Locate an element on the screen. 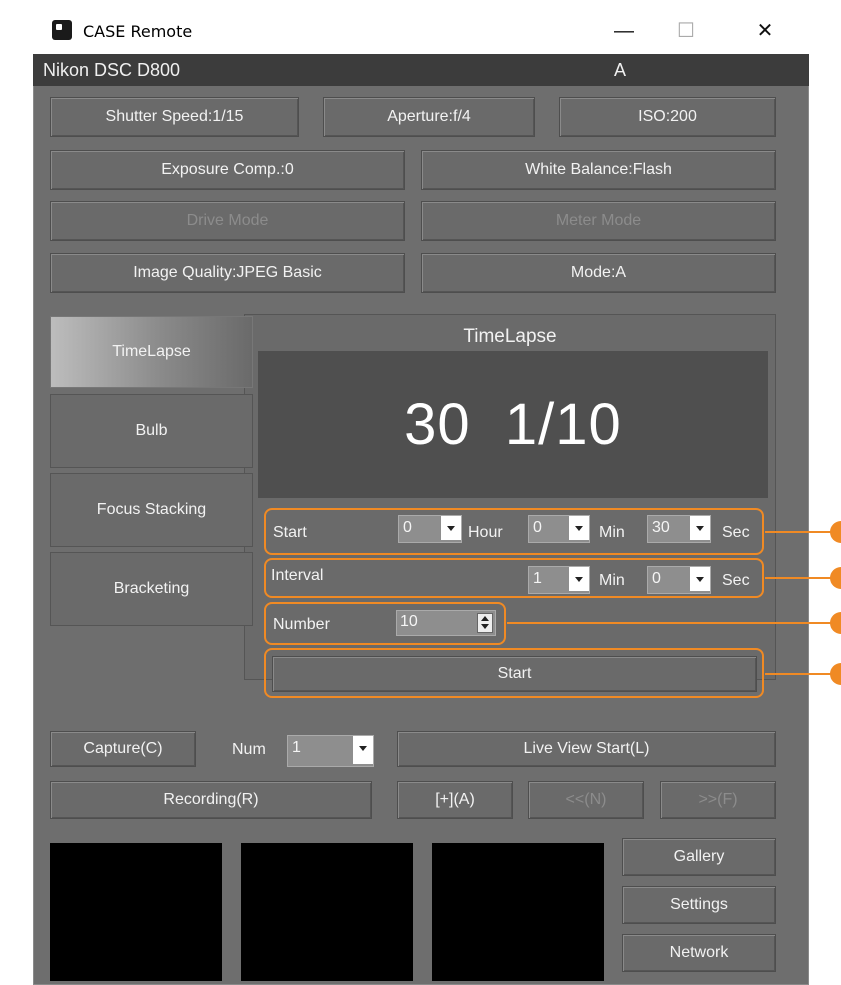 This screenshot has width=841, height=985. timelapse-display: 30 1/10 is located at coordinates (513, 424).